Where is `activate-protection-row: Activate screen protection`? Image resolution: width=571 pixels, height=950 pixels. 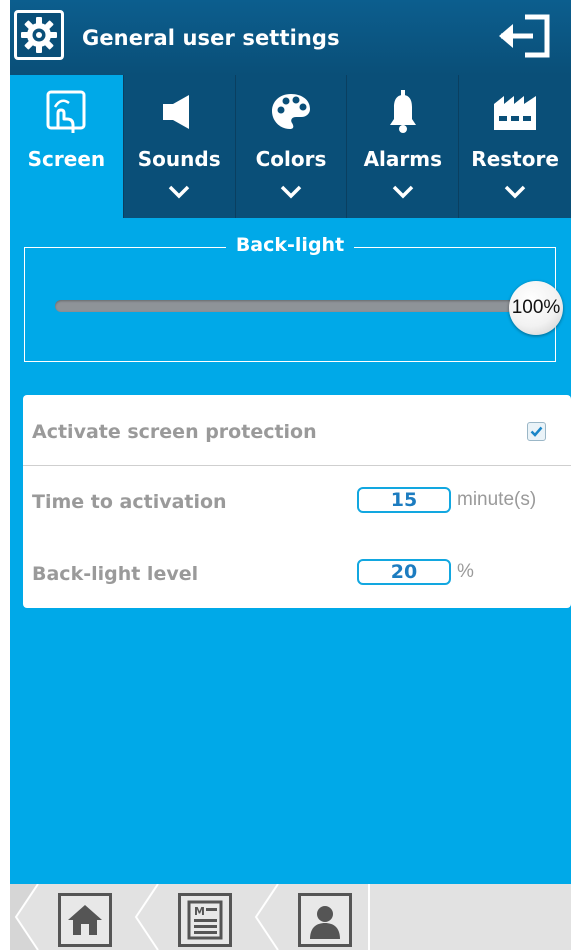
activate-protection-row: Activate screen protection is located at coordinates (297, 431).